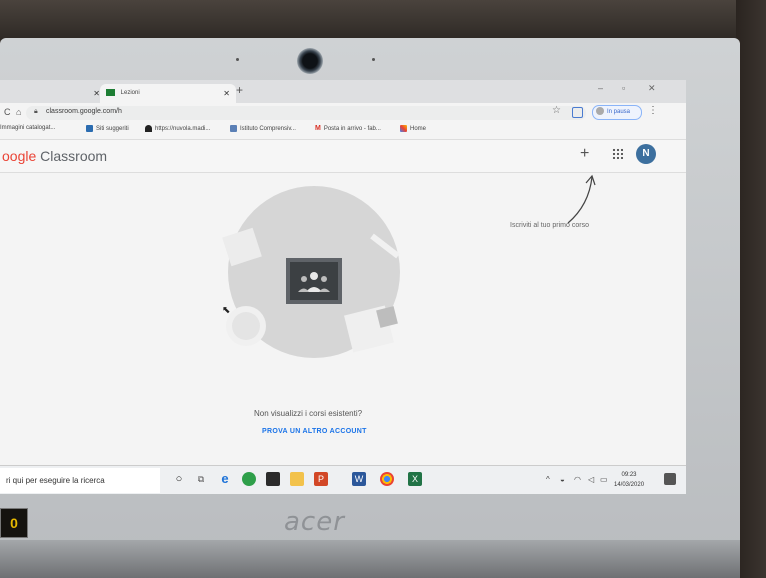 Image resolution: width=766 pixels, height=578 pixels. What do you see at coordinates (18, 112) in the screenshot?
I see `home-icon: ⌂` at bounding box center [18, 112].